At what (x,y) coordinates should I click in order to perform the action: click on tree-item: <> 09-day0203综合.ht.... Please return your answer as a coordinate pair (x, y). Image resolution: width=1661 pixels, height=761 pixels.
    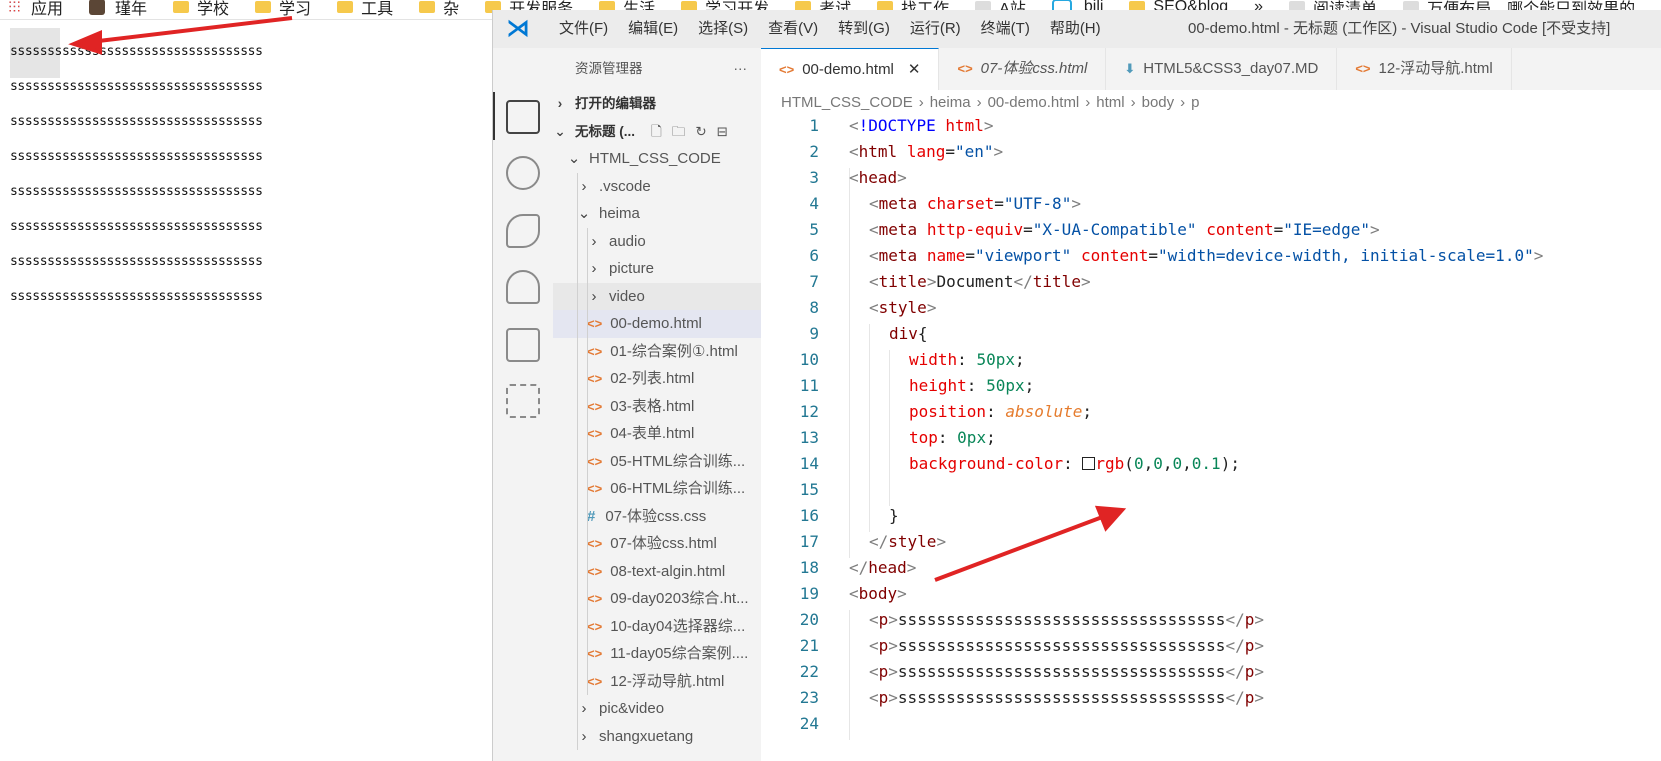
    Looking at the image, I should click on (657, 599).